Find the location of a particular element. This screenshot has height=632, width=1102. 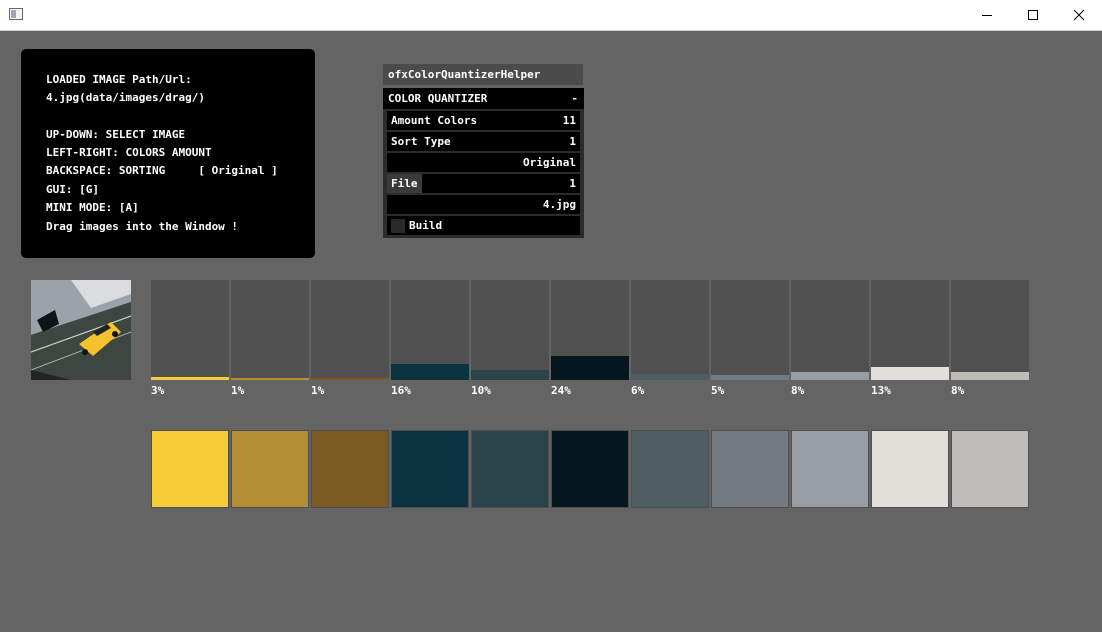

maximize-button is located at coordinates (1033, 15).